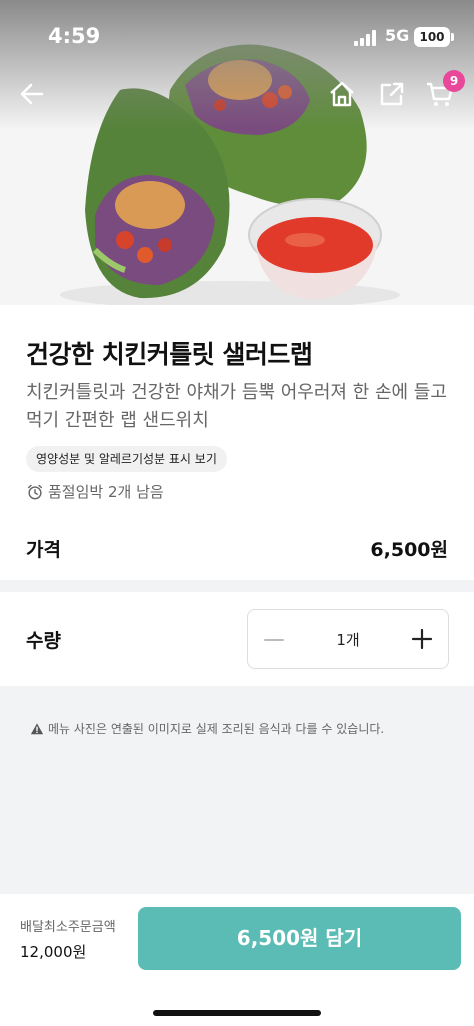 The image size is (474, 1026). Describe the element at coordinates (43, 550) in the screenshot. I see `price-label: 가격` at that location.